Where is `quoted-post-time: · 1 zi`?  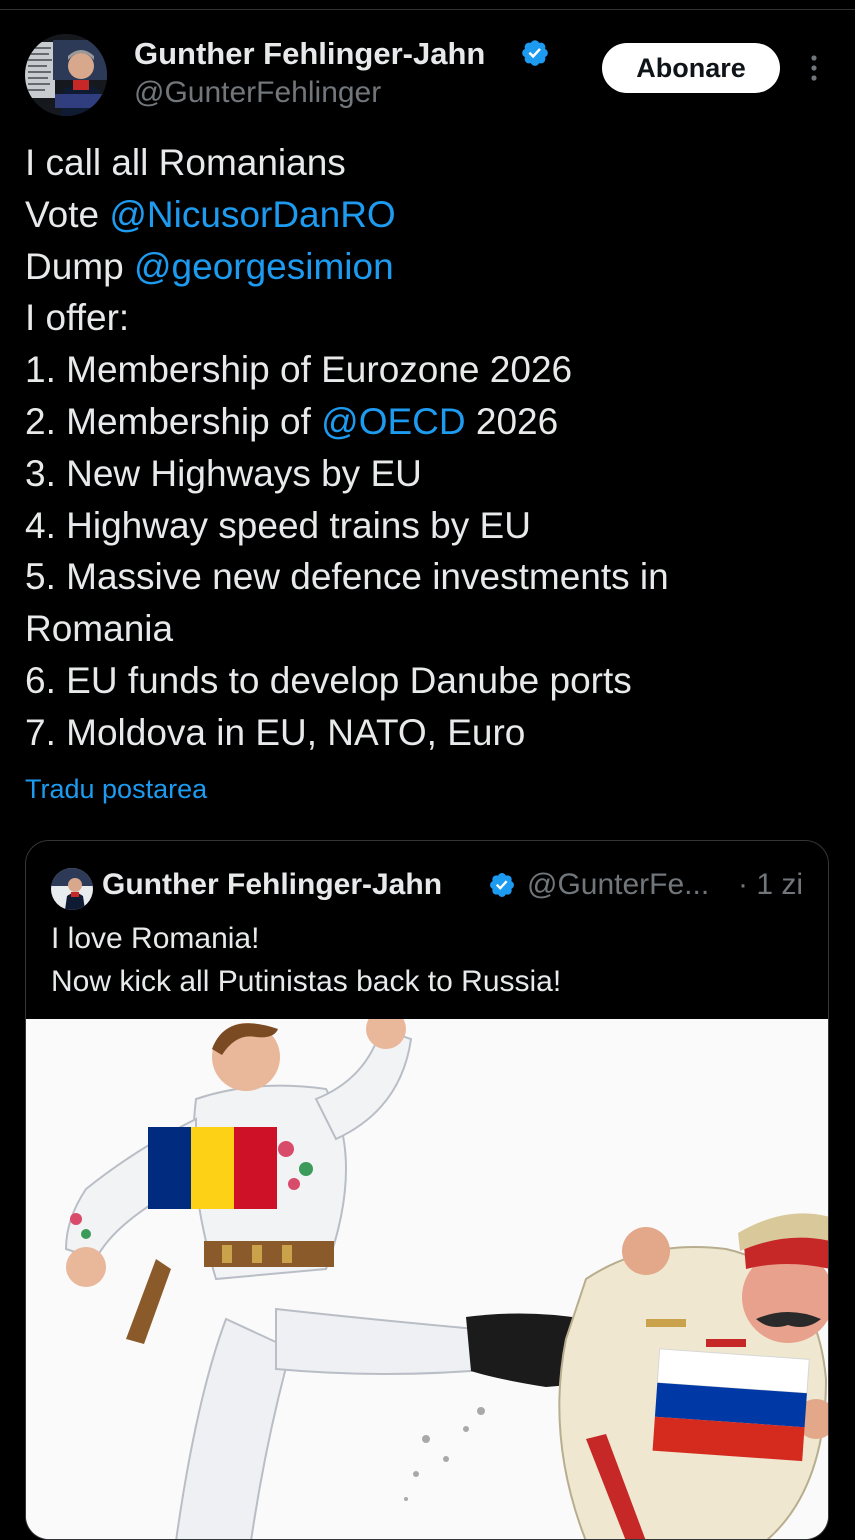
quoted-post-time: · 1 zi is located at coordinates (771, 884).